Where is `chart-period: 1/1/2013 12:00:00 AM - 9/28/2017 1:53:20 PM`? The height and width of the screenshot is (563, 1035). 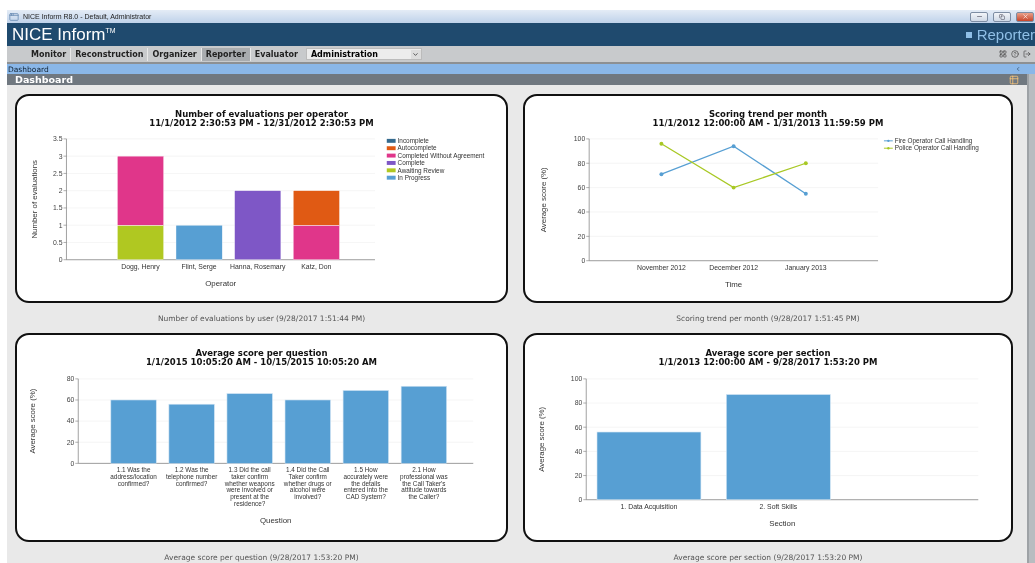
chart-period: 1/1/2013 12:00:00 AM - 9/28/2017 1:53:20 PM is located at coordinates (768, 362).